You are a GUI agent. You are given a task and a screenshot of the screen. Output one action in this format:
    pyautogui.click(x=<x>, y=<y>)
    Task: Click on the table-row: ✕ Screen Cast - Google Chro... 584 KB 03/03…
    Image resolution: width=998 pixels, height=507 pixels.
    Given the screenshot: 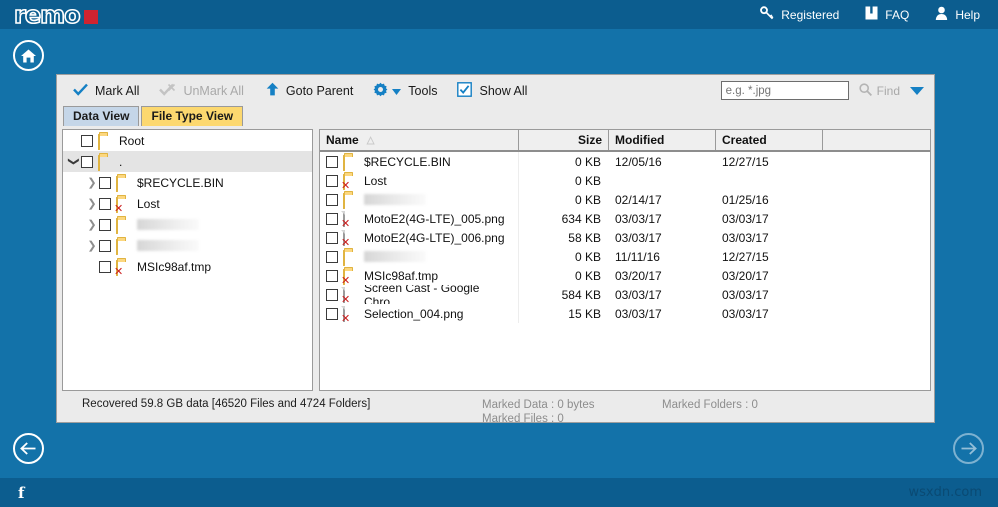 What is the action you would take?
    pyautogui.click(x=625, y=294)
    